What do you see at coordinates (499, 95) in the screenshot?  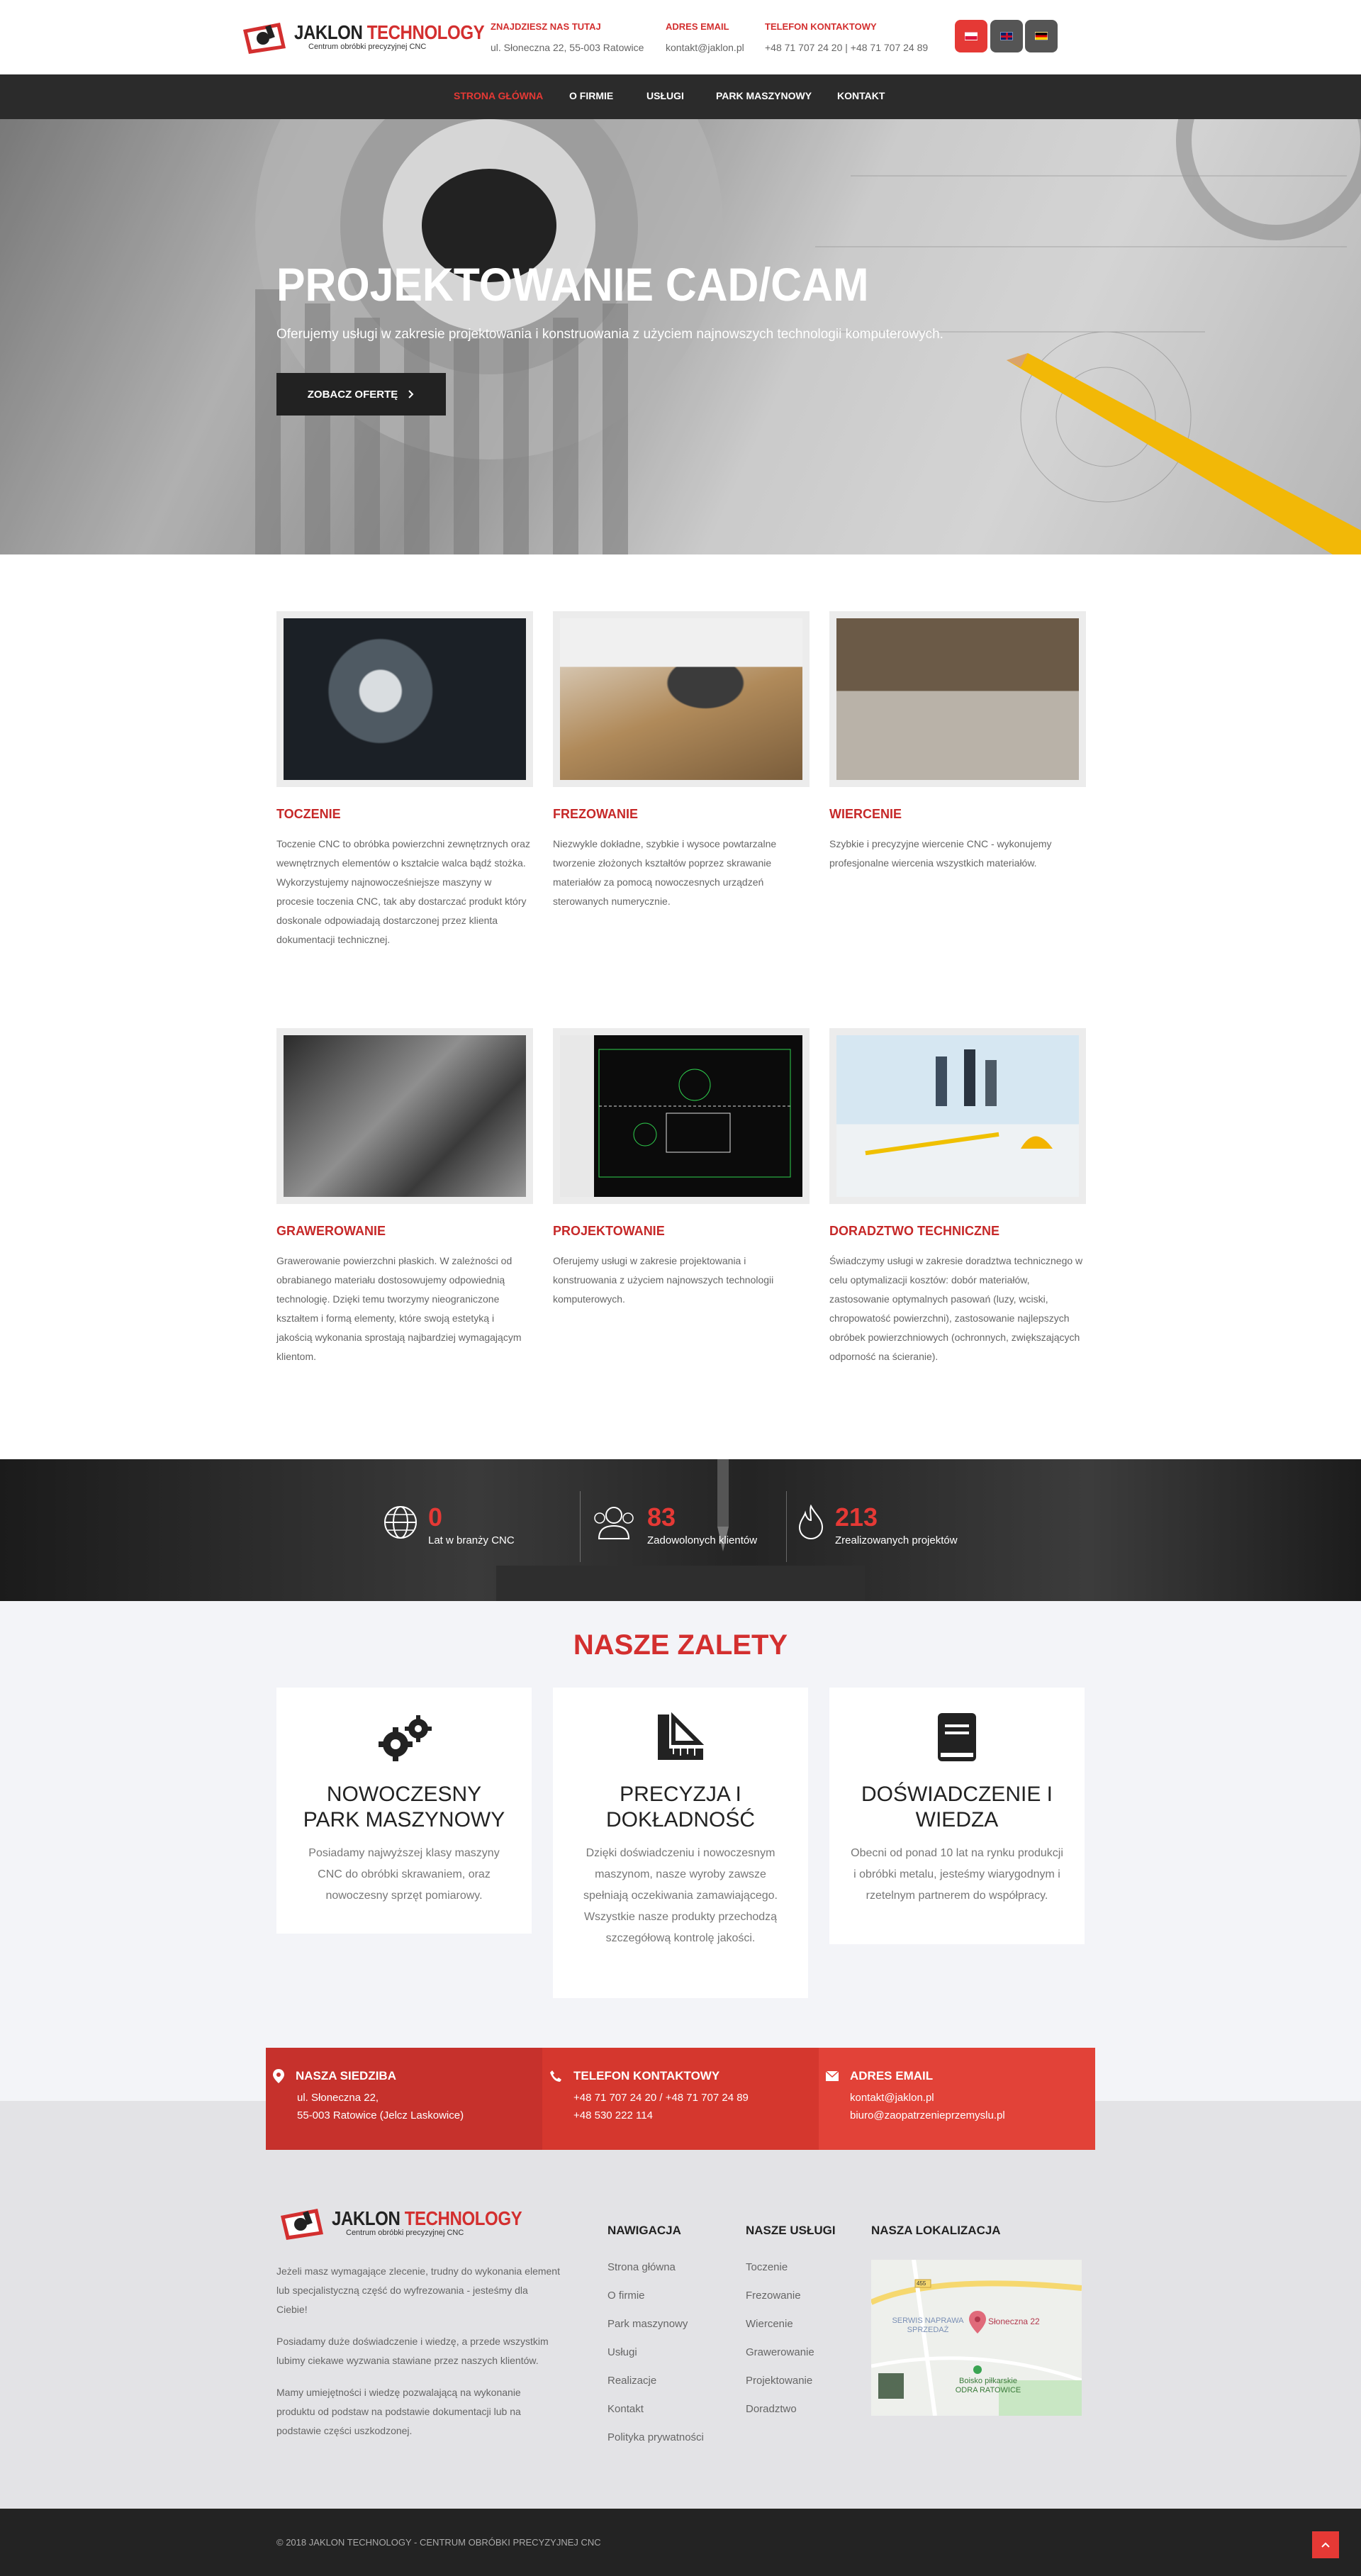 I see `nav-item-home: STRONA GŁÓWNA` at bounding box center [499, 95].